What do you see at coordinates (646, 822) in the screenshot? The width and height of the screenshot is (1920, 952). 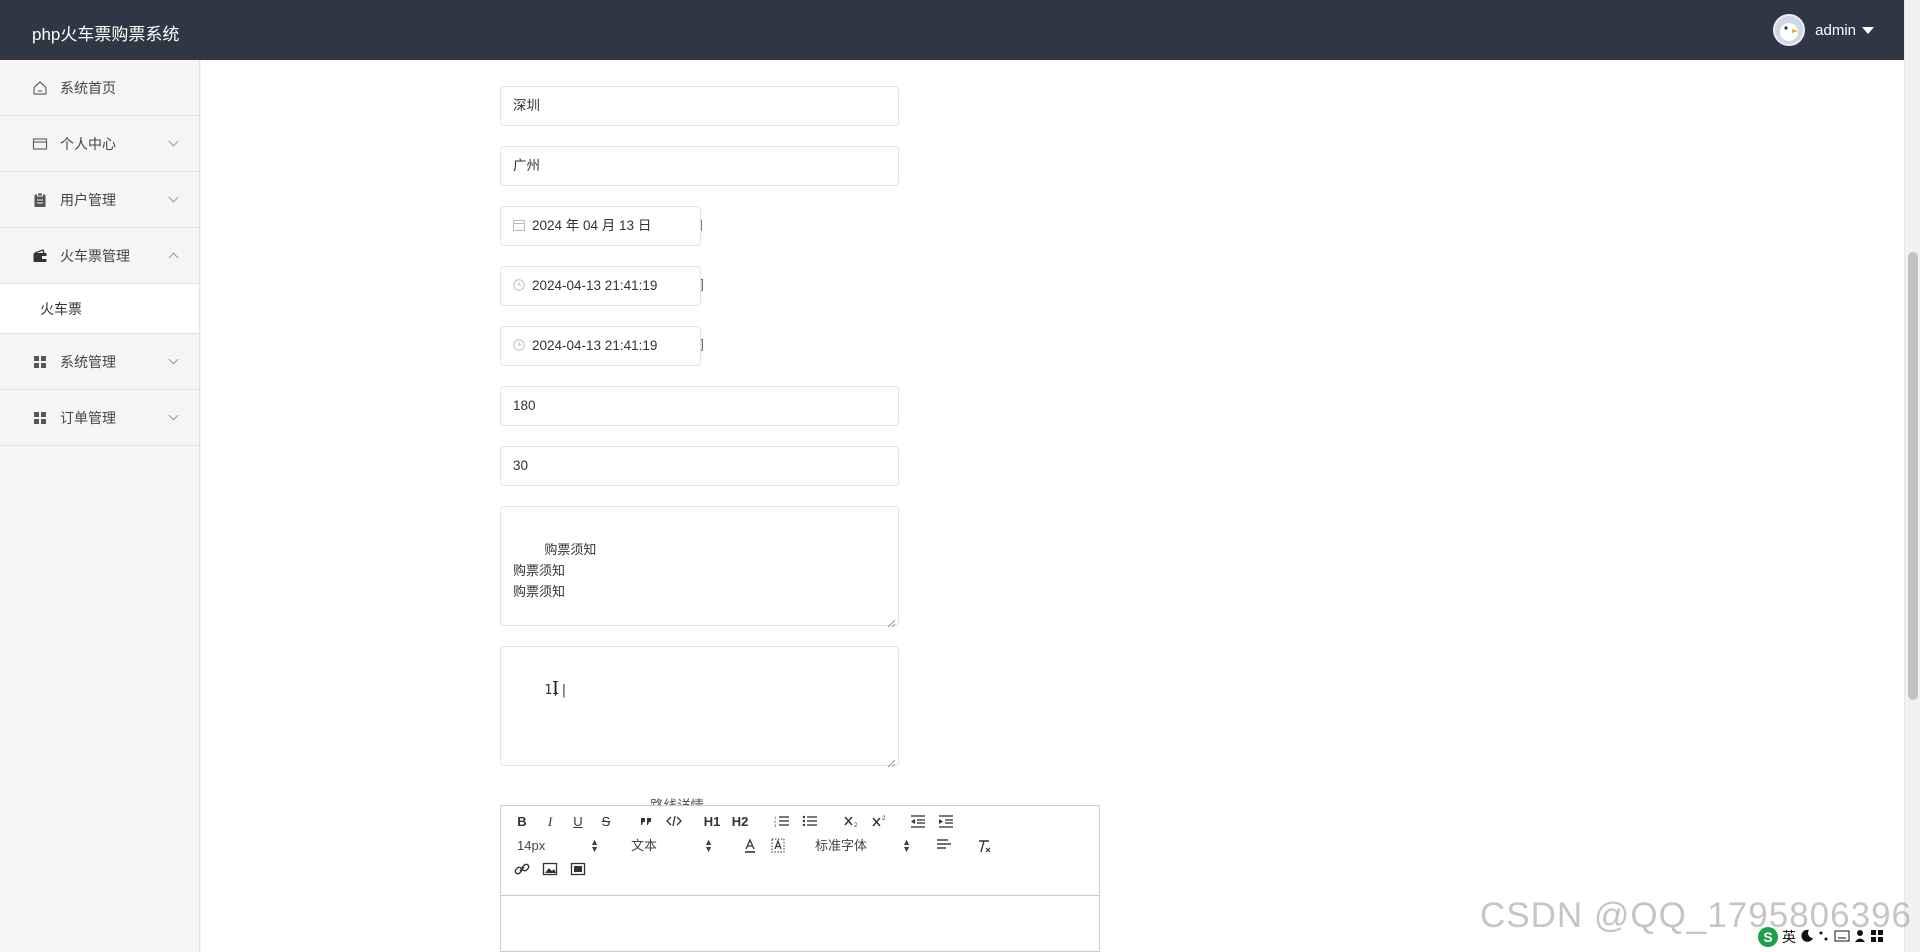 I see `blockquote-icon` at bounding box center [646, 822].